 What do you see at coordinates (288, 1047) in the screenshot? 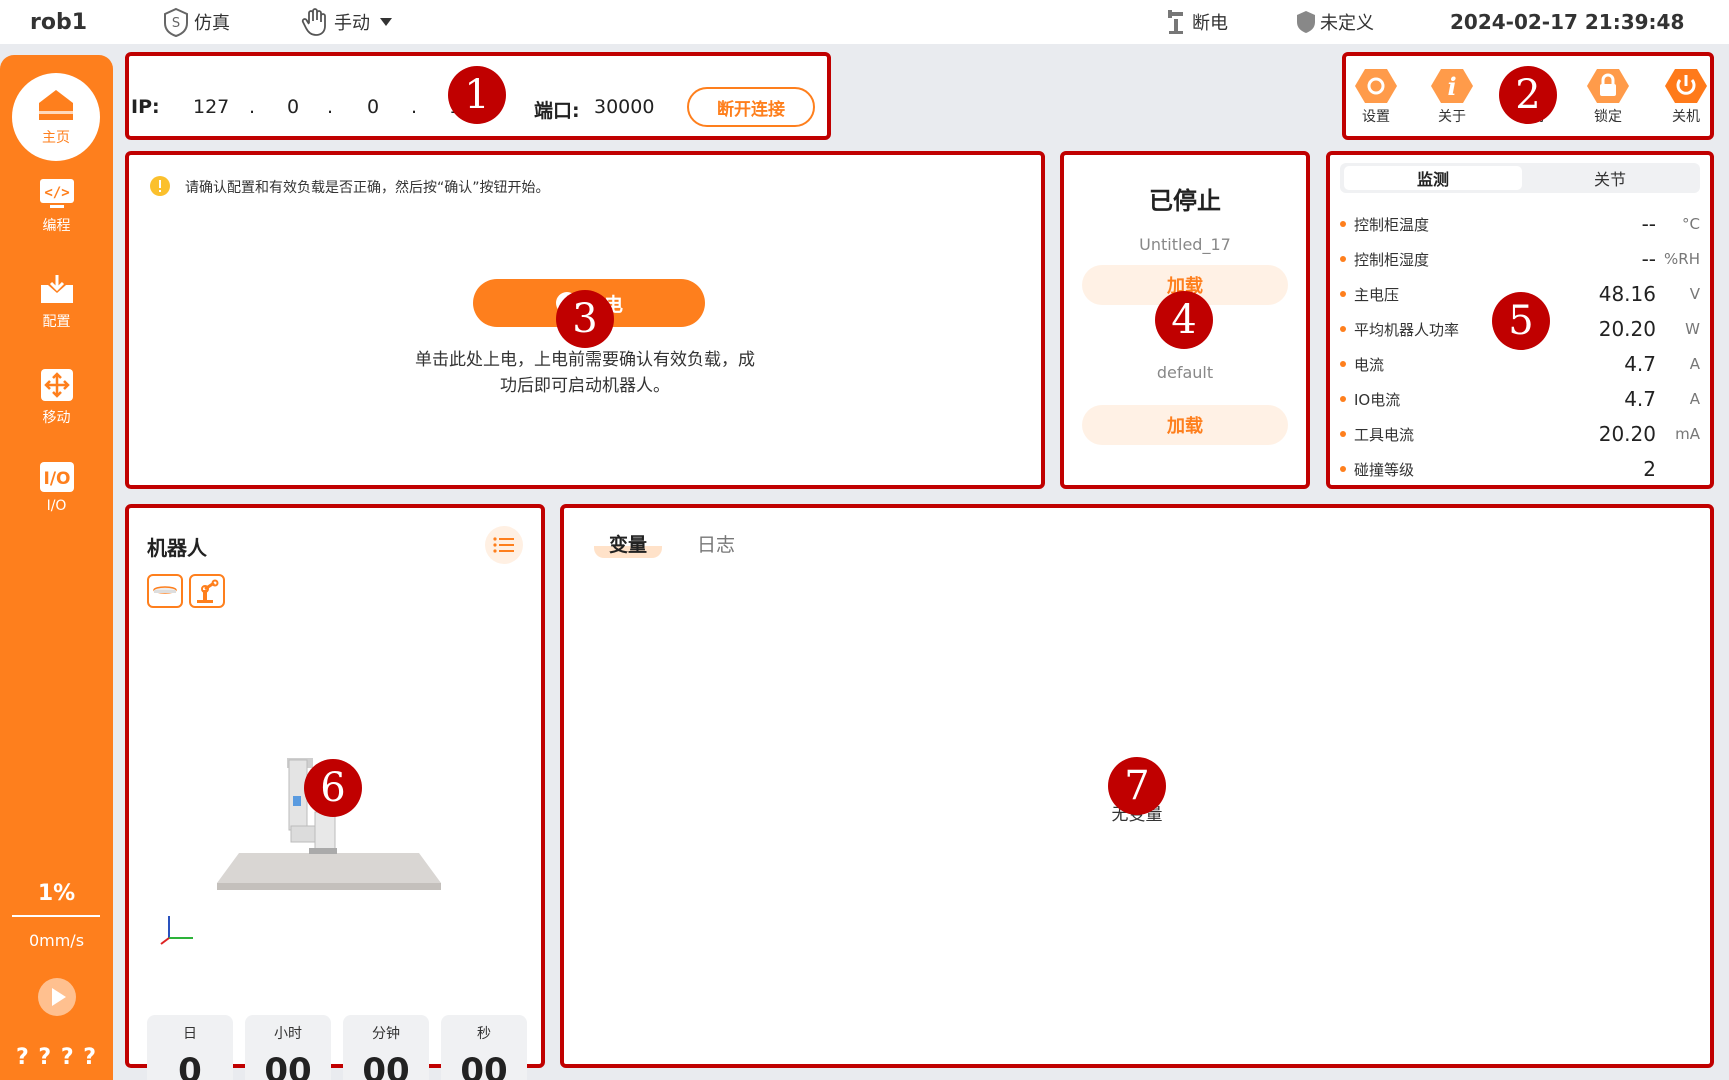
I see `timer-hours: 小时 00` at bounding box center [288, 1047].